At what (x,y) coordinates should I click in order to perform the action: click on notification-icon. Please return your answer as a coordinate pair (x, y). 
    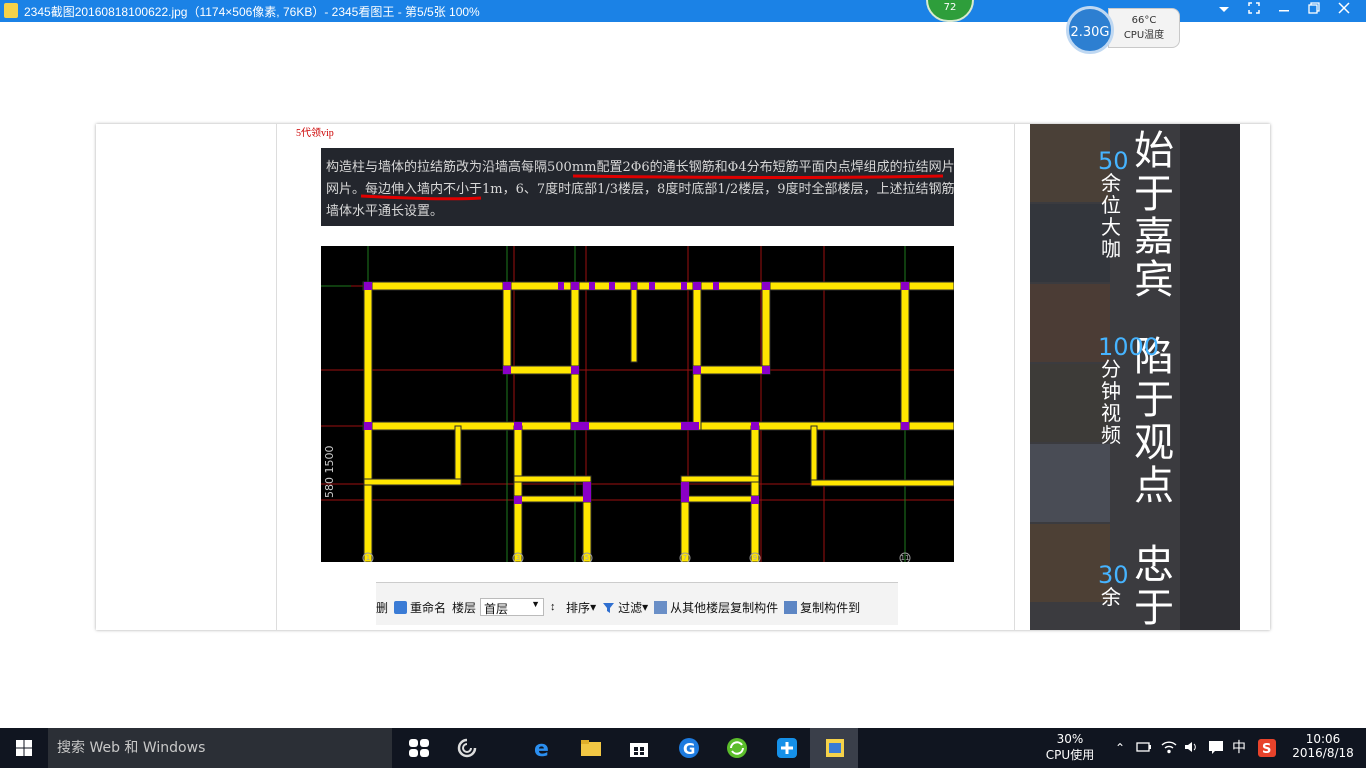
    Looking at the image, I should click on (1216, 748).